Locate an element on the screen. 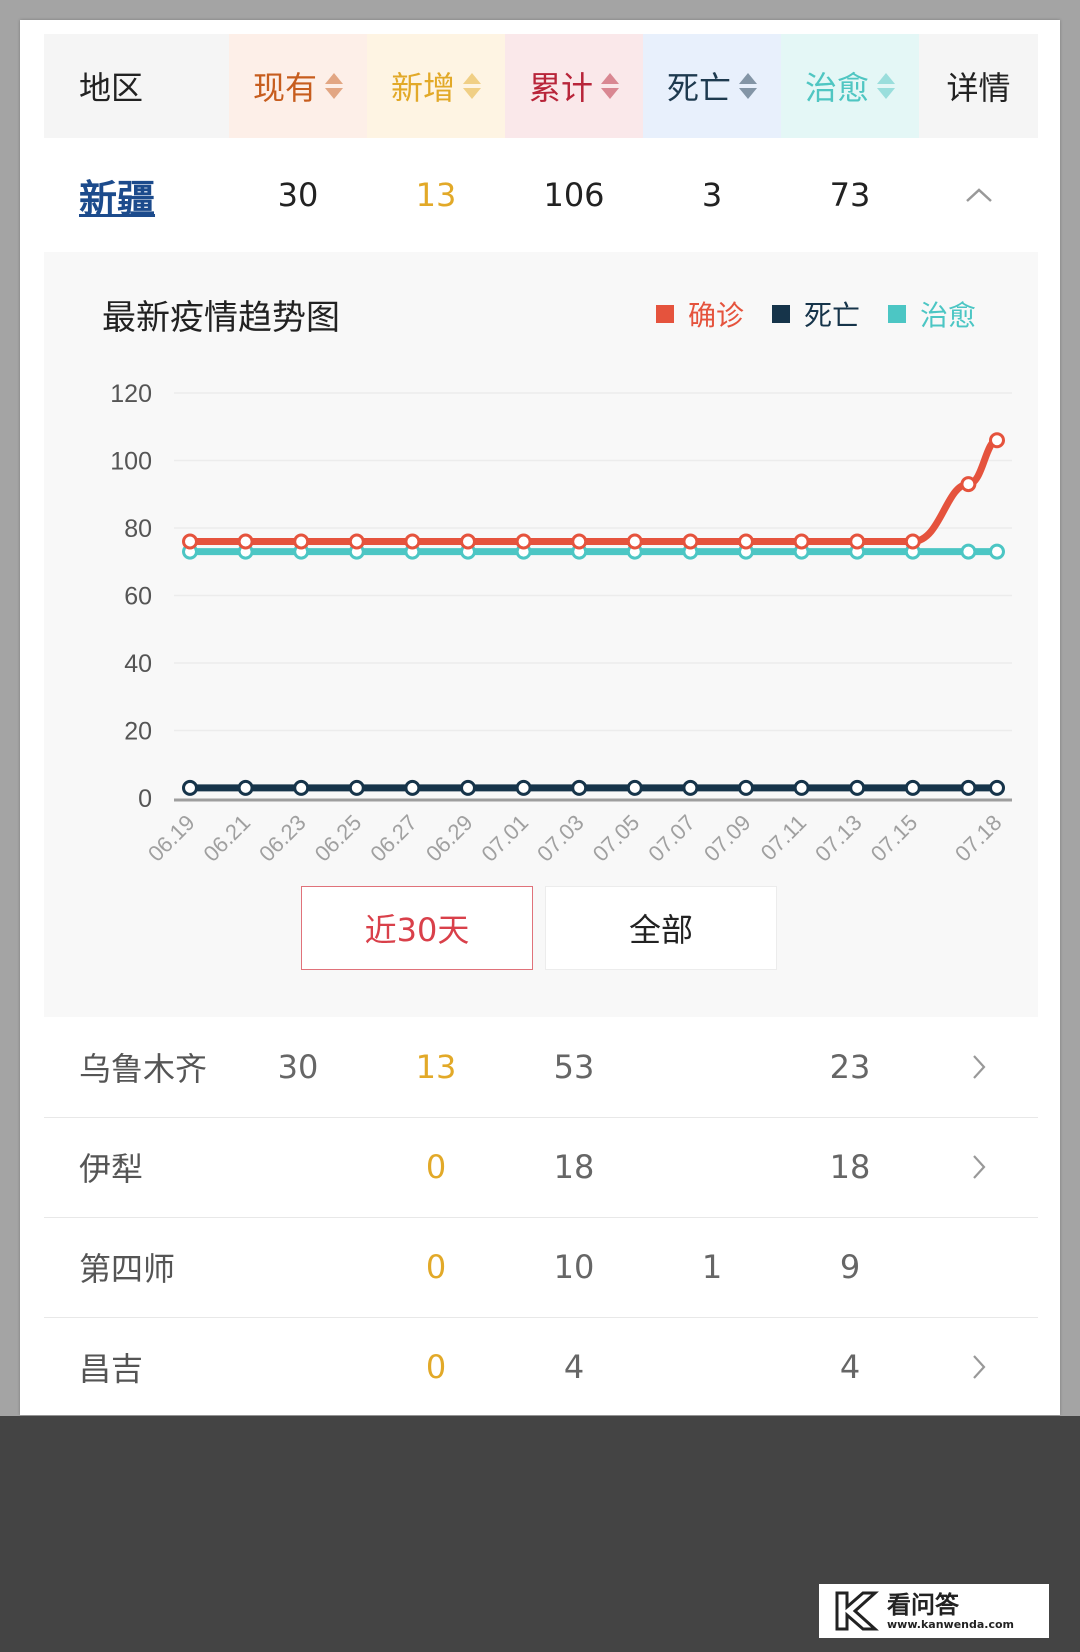  row-region-name: 乌鲁木齐 is located at coordinates (143, 1069).